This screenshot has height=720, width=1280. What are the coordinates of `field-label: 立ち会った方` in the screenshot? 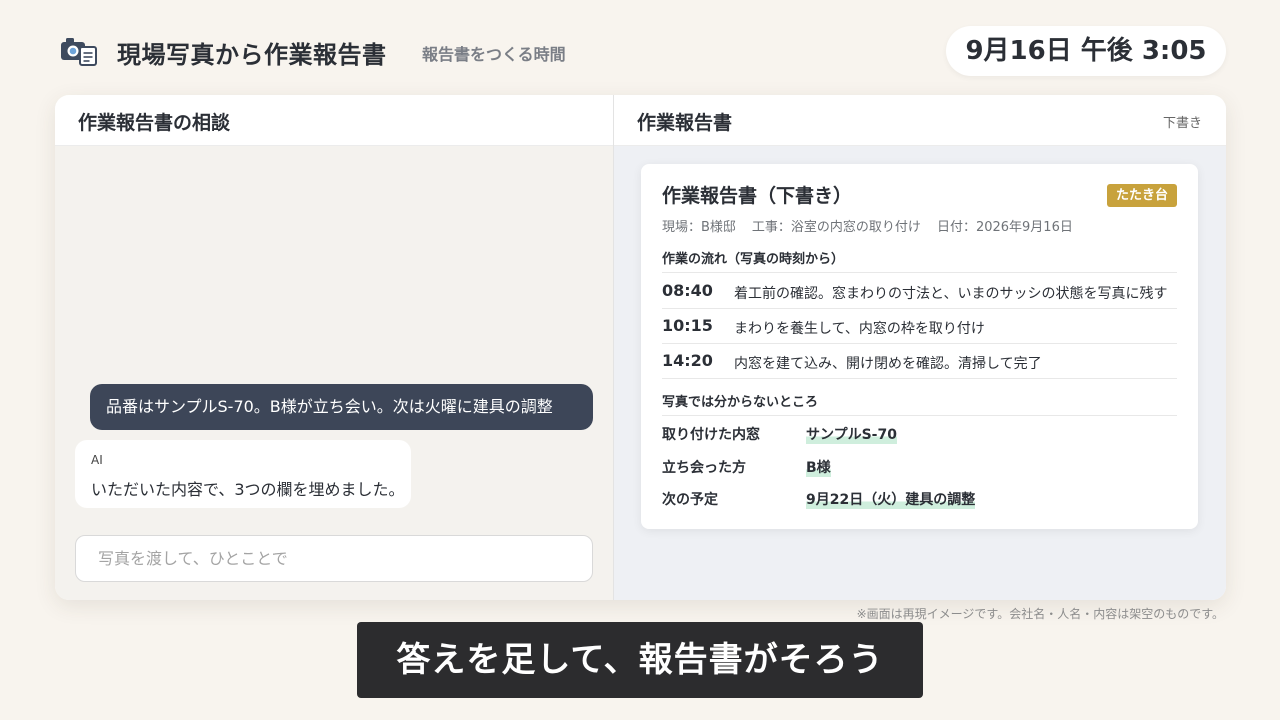 It's located at (704, 468).